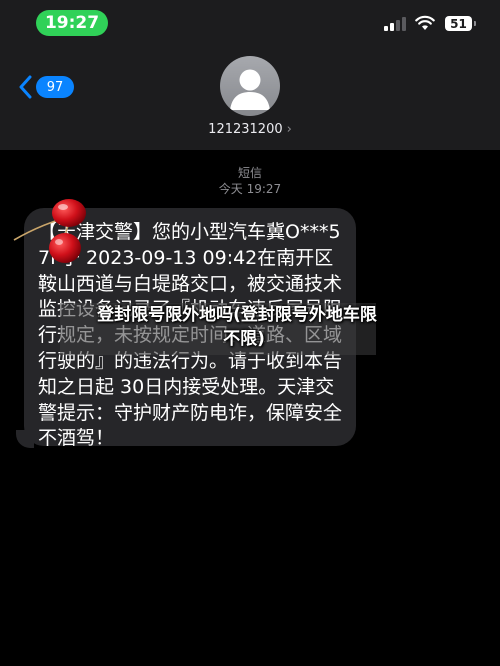 This screenshot has width=500, height=666. Describe the element at coordinates (250, 189) in the screenshot. I see `message-timestamp: 今天 19:27` at that location.